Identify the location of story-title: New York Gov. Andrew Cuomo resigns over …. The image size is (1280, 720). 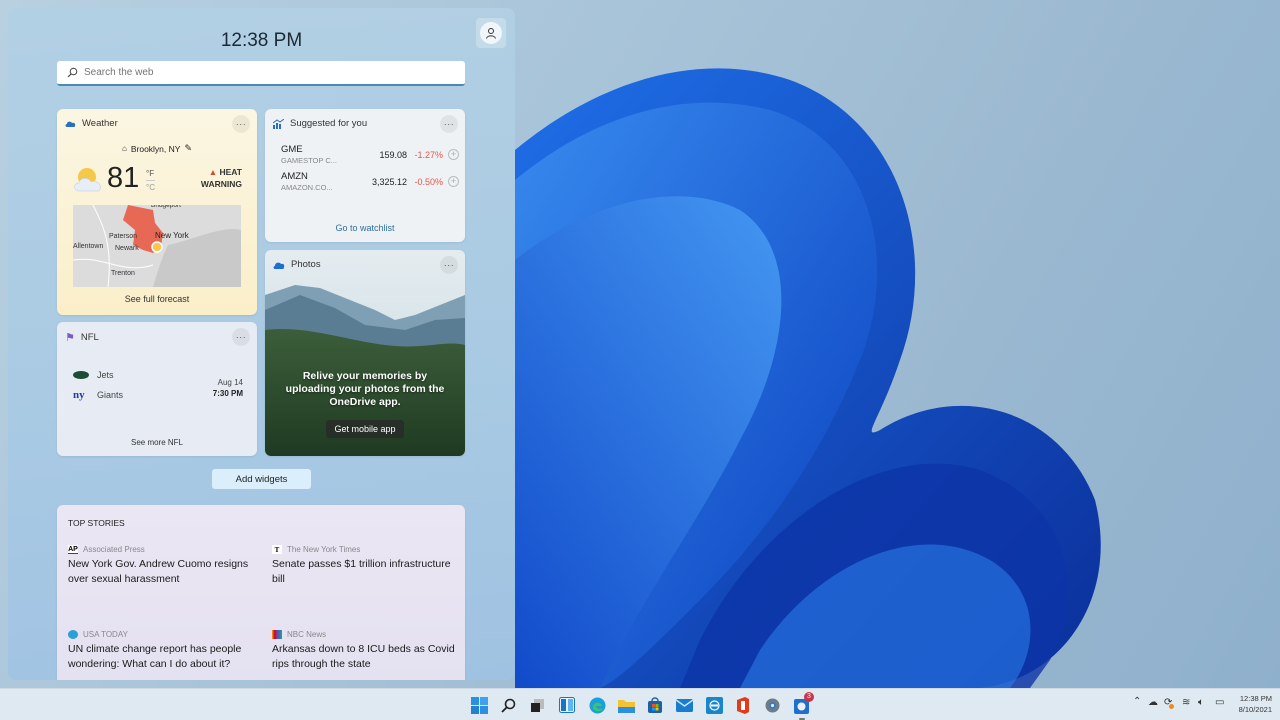
(158, 571).